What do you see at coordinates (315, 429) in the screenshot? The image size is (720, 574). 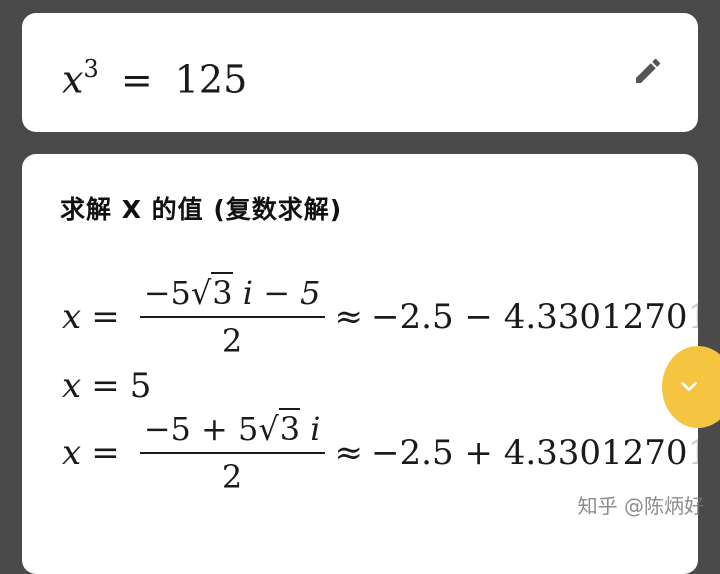 I see `numerator-imaginary: i` at bounding box center [315, 429].